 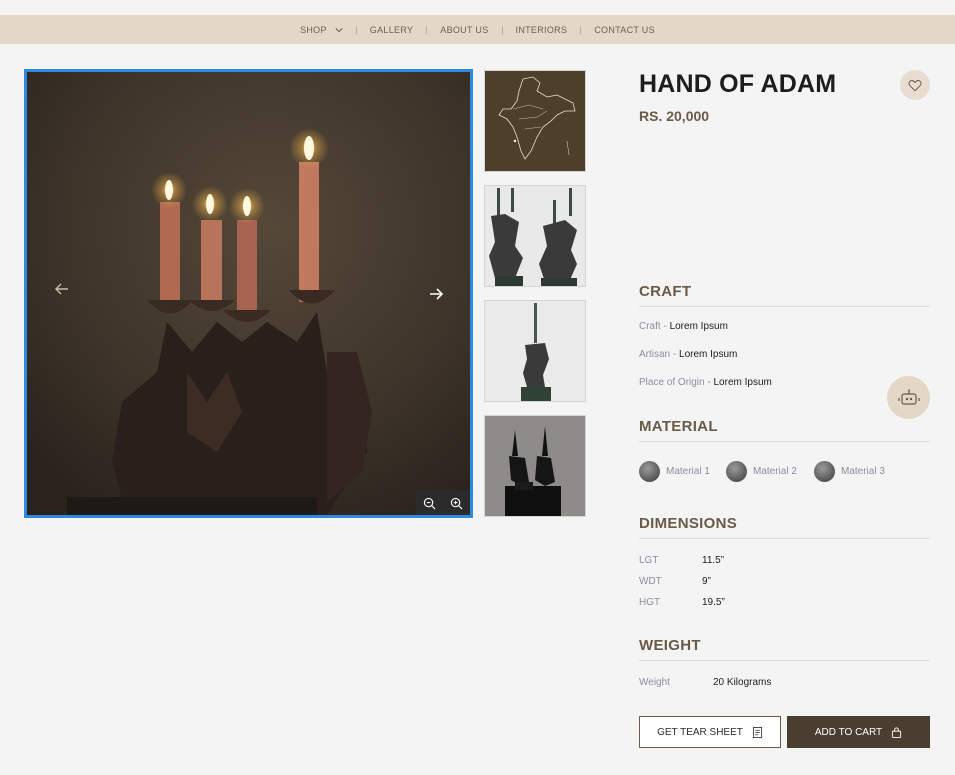 I want to click on zoom-out-icon, so click(x=429, y=503).